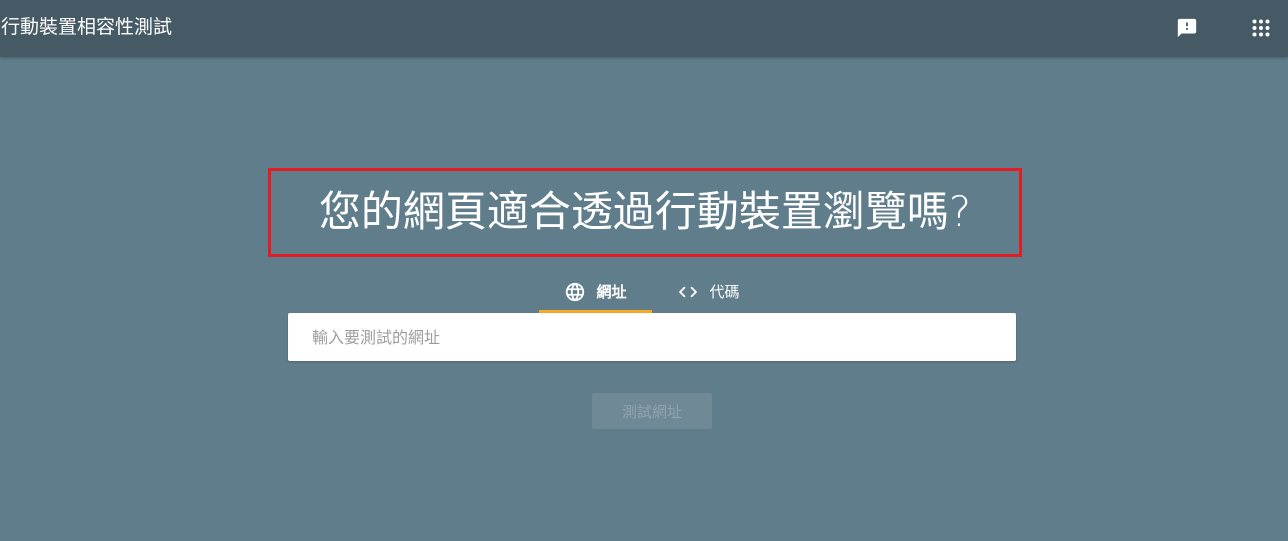  What do you see at coordinates (644, 28) in the screenshot?
I see `top-app-bar: 行動裝置相容性測試` at bounding box center [644, 28].